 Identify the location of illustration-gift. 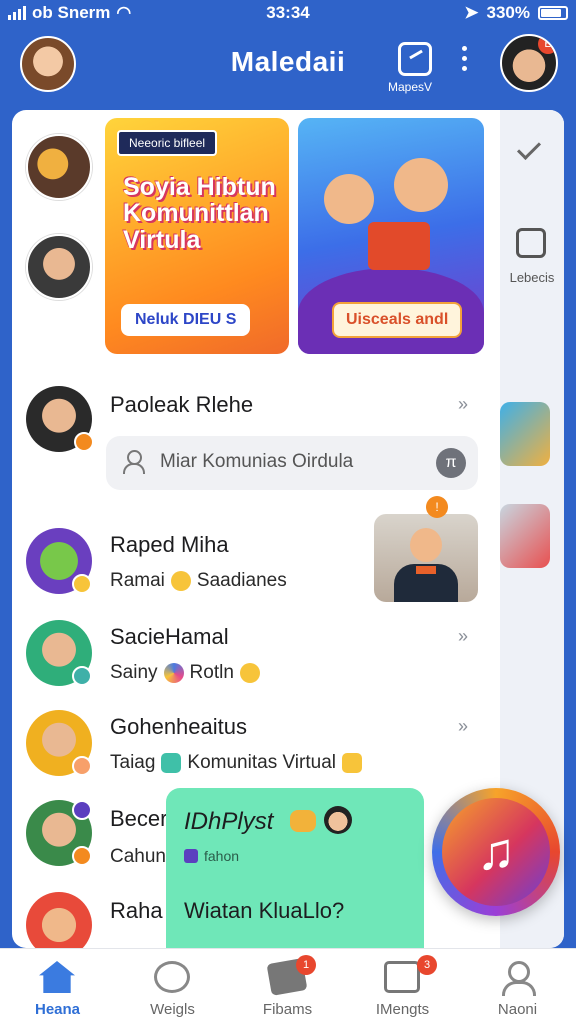
(399, 246).